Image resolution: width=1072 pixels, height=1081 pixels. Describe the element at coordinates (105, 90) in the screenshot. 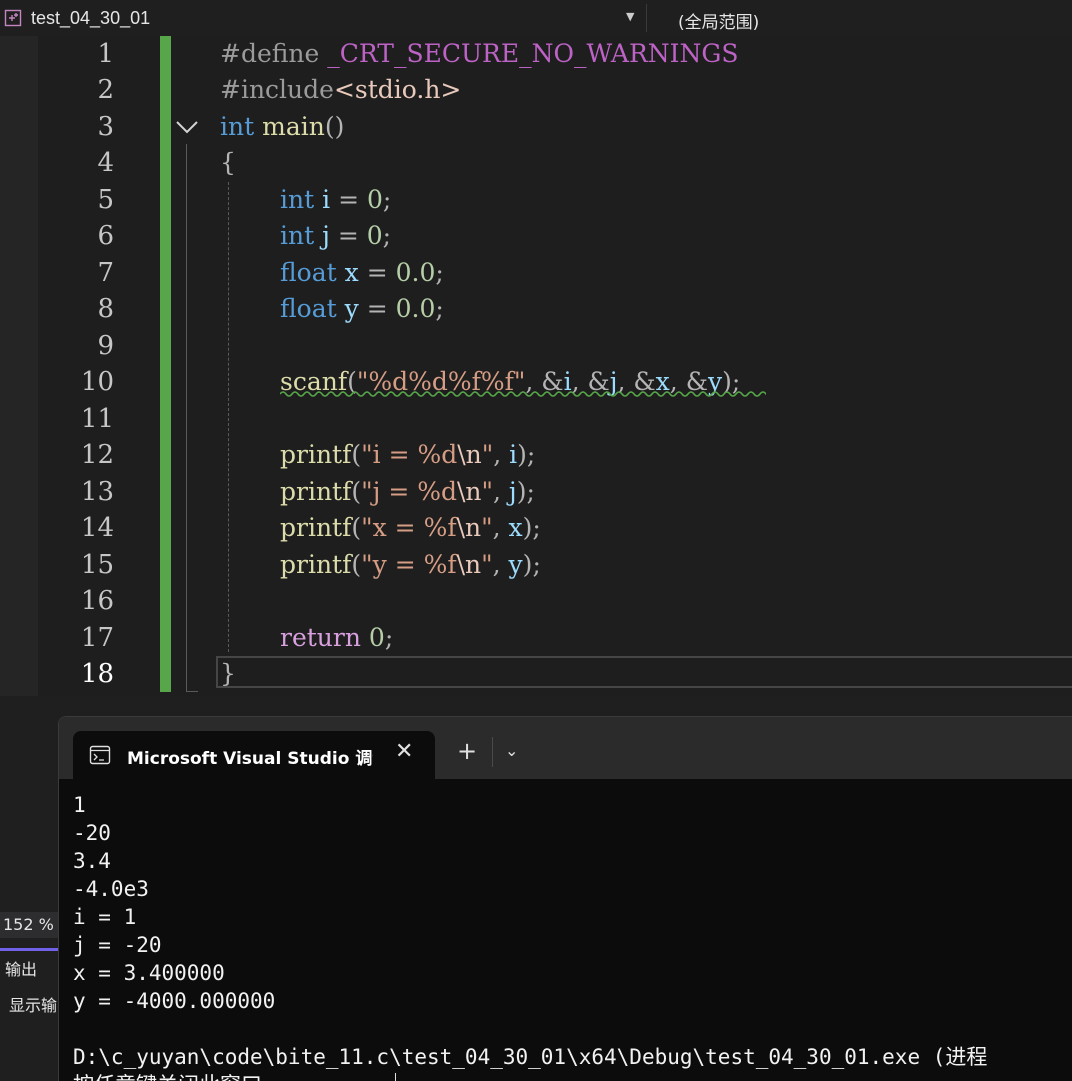

I see `line-number: 2` at that location.